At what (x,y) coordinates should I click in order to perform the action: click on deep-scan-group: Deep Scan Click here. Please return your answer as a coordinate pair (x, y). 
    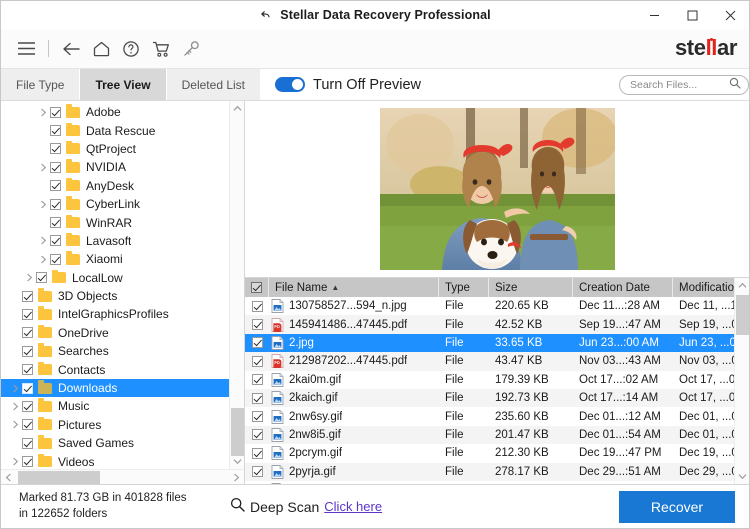
    Looking at the image, I should click on (306, 507).